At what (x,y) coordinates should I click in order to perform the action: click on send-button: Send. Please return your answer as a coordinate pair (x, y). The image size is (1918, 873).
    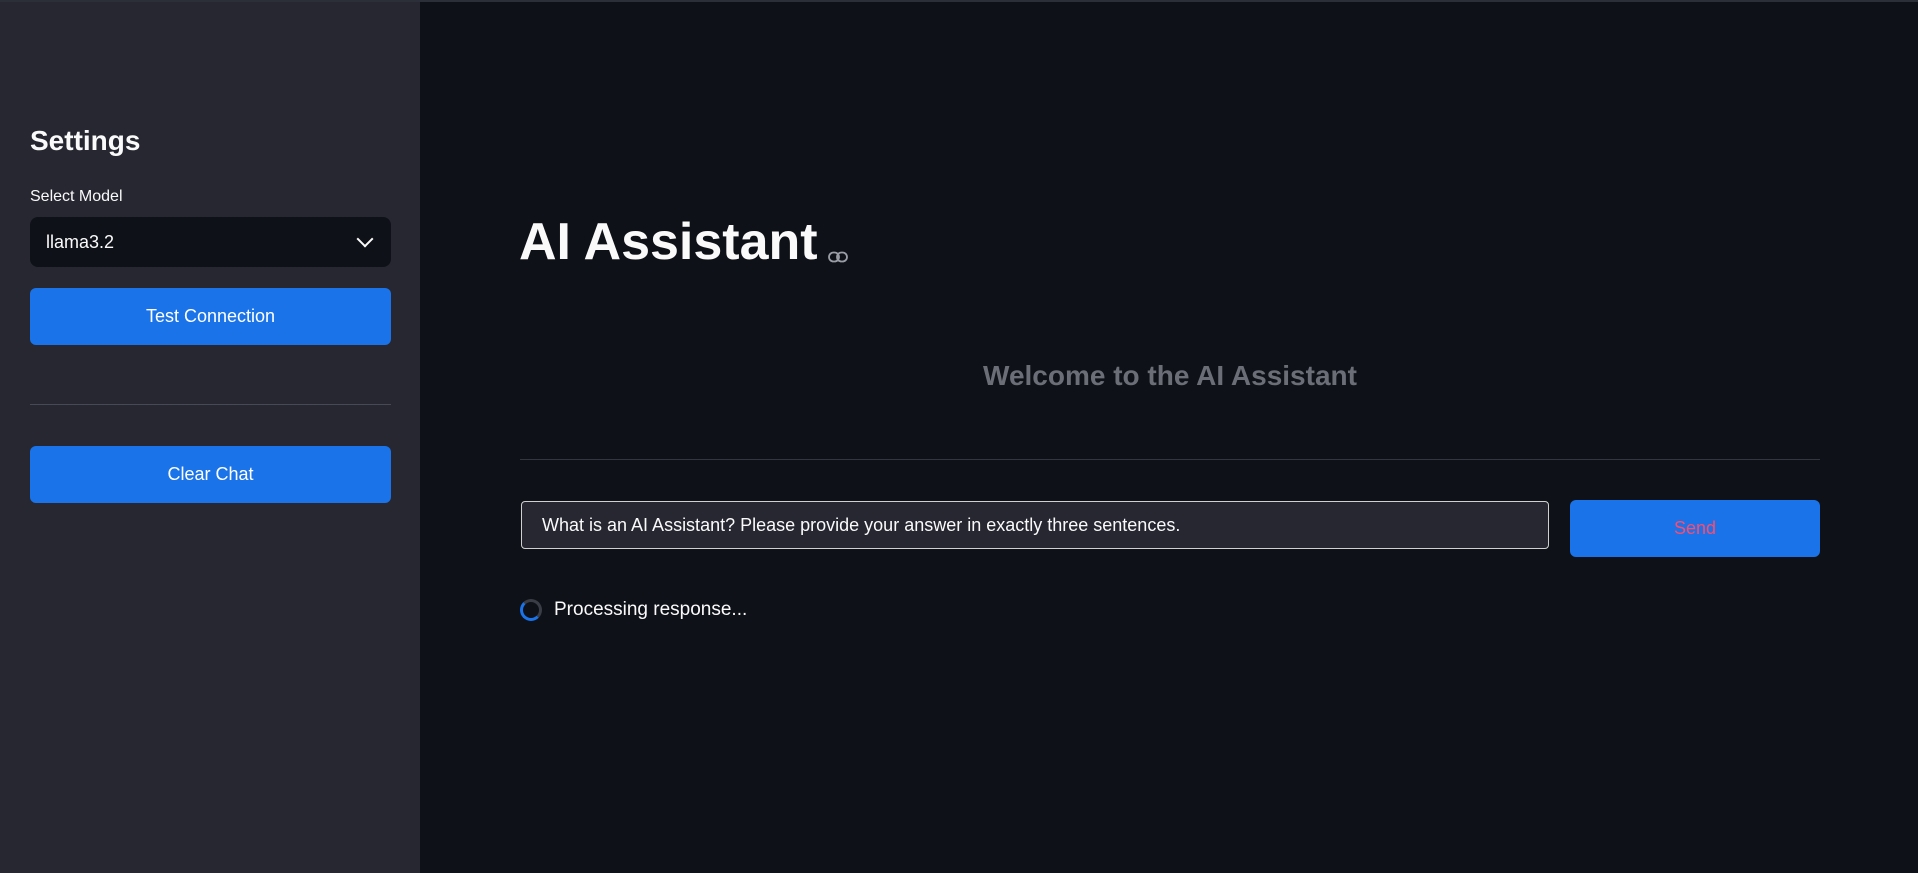
    Looking at the image, I should click on (1695, 528).